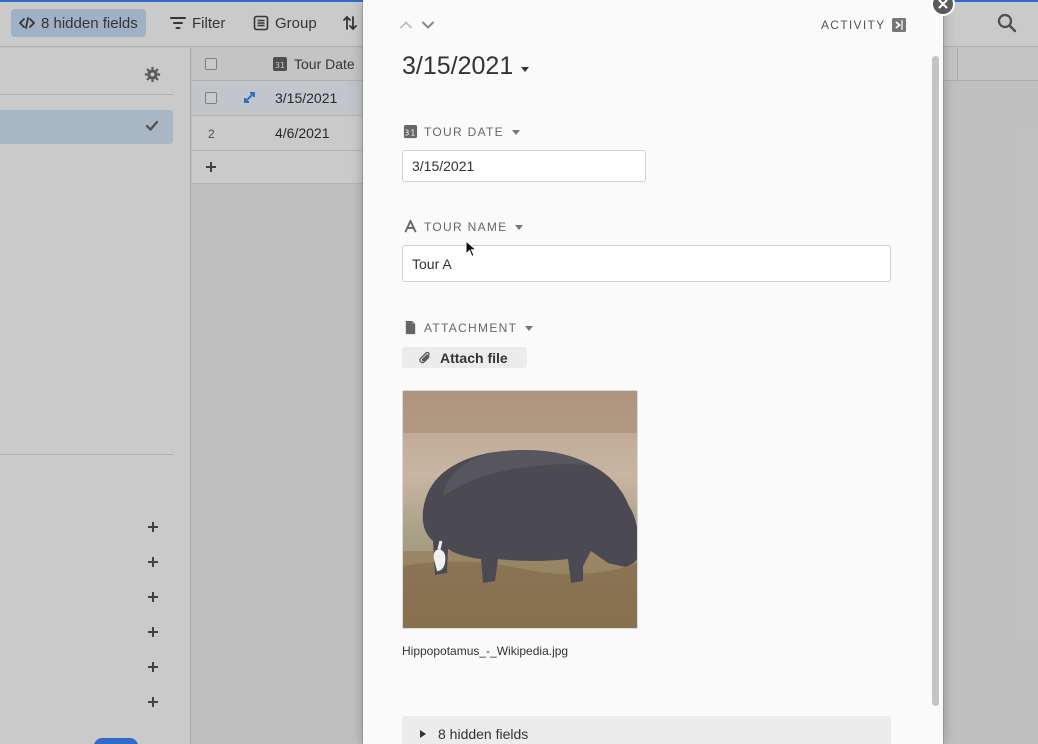  Describe the element at coordinates (935, 381) in the screenshot. I see `panel-scrollbar` at that location.